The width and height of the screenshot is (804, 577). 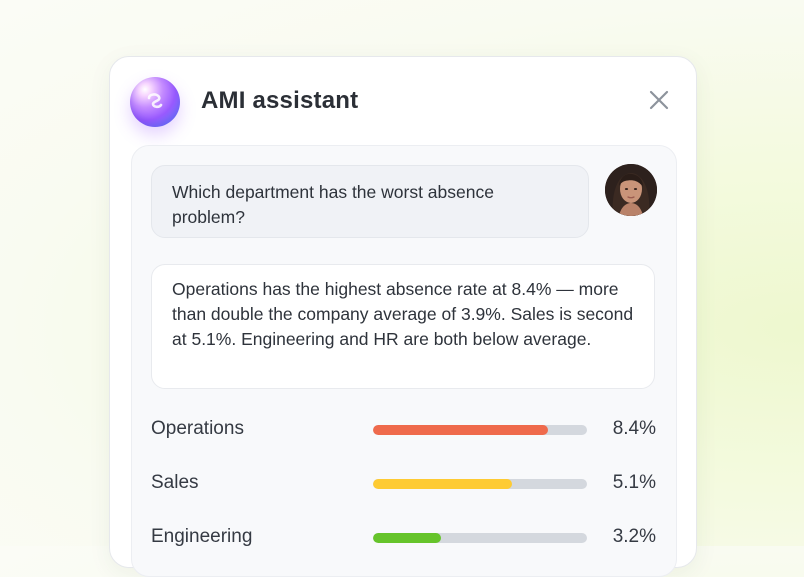 What do you see at coordinates (155, 102) in the screenshot?
I see `ami-logo-icon` at bounding box center [155, 102].